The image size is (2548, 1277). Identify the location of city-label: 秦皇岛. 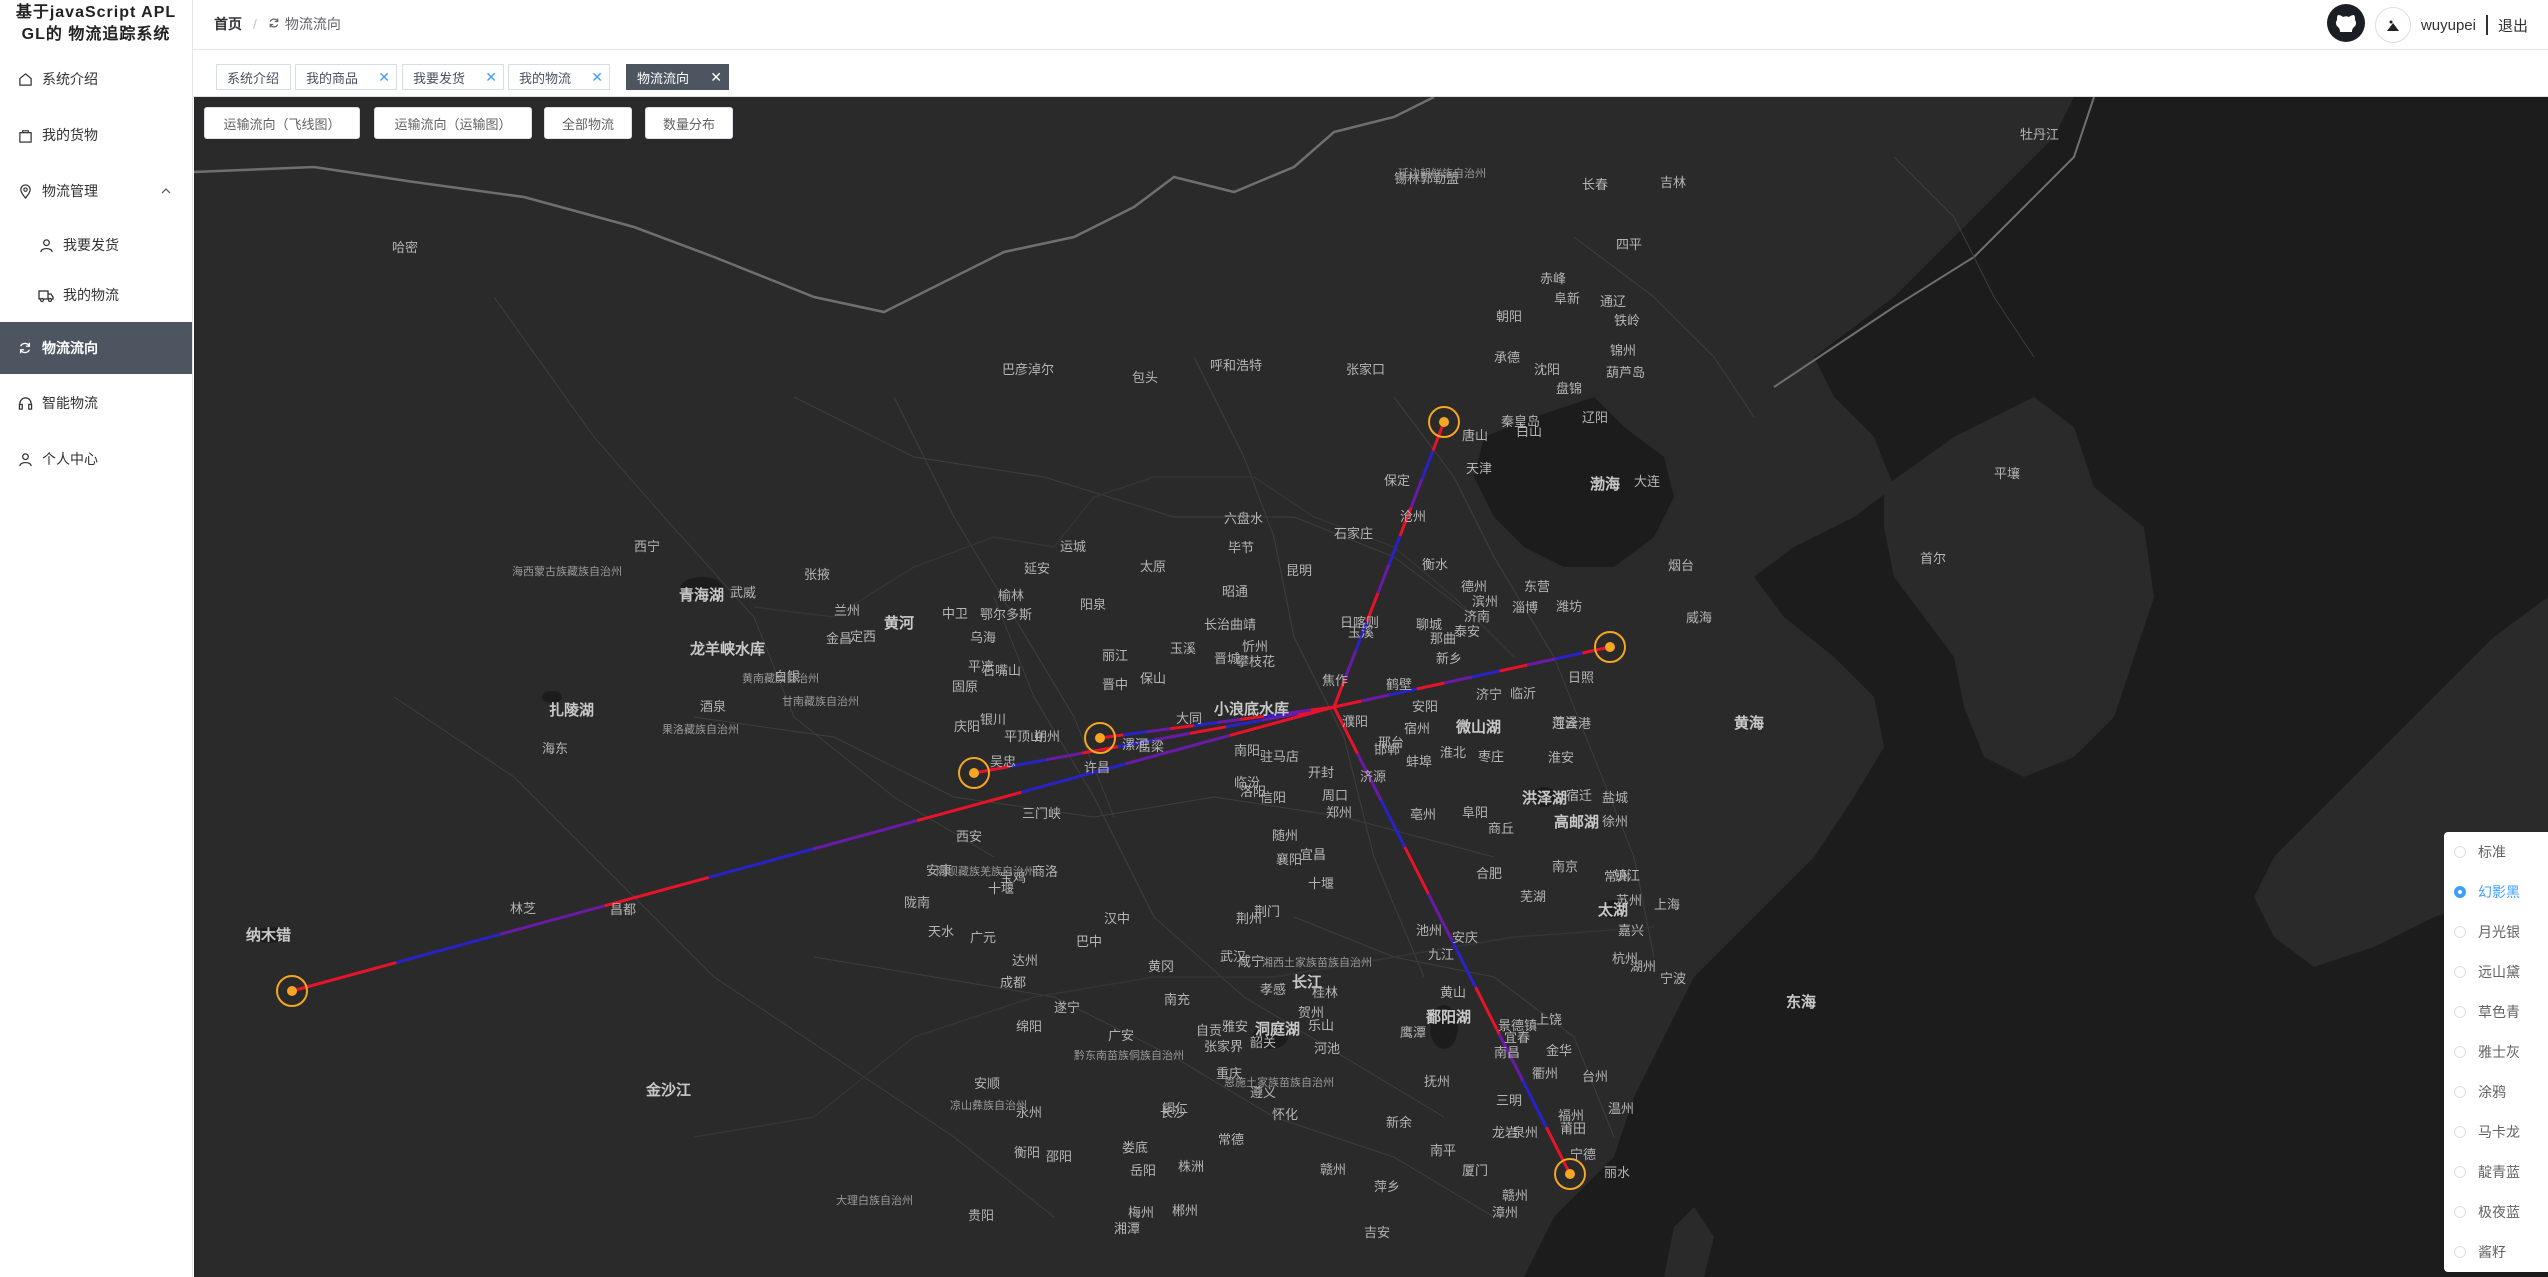
(1520, 422).